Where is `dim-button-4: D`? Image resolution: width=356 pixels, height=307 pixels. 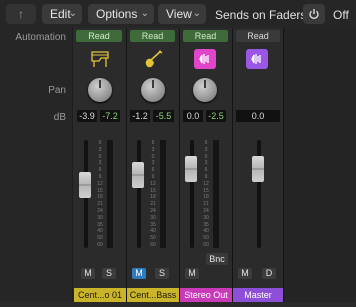
dim-button-4: D is located at coordinates (269, 273).